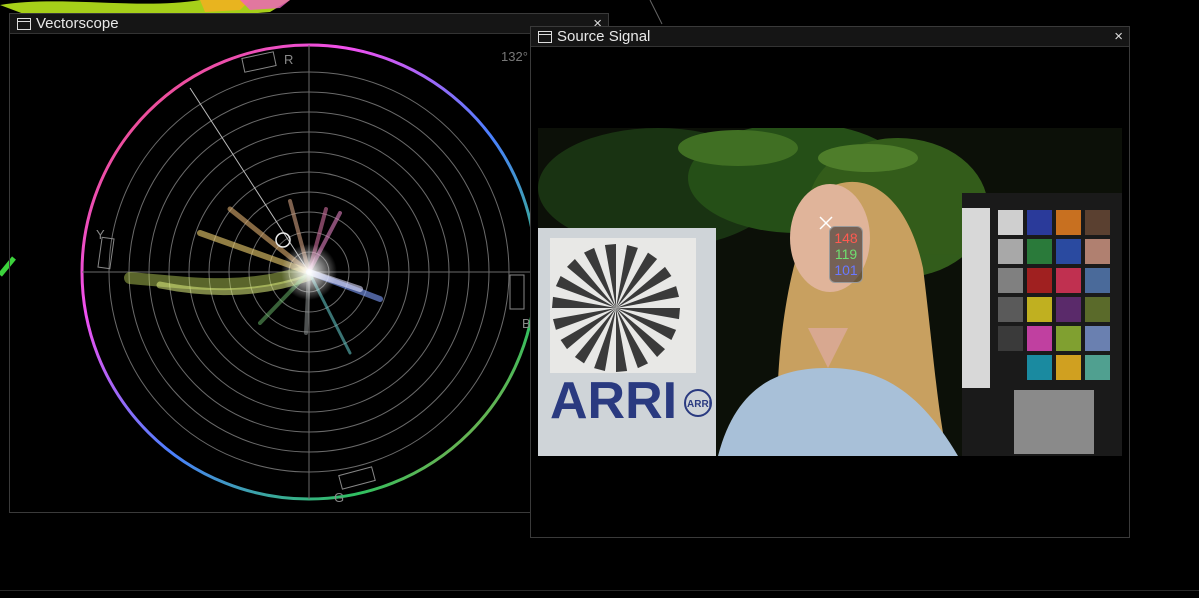  What do you see at coordinates (100, 234) in the screenshot?
I see `scope-label-y: Y` at bounding box center [100, 234].